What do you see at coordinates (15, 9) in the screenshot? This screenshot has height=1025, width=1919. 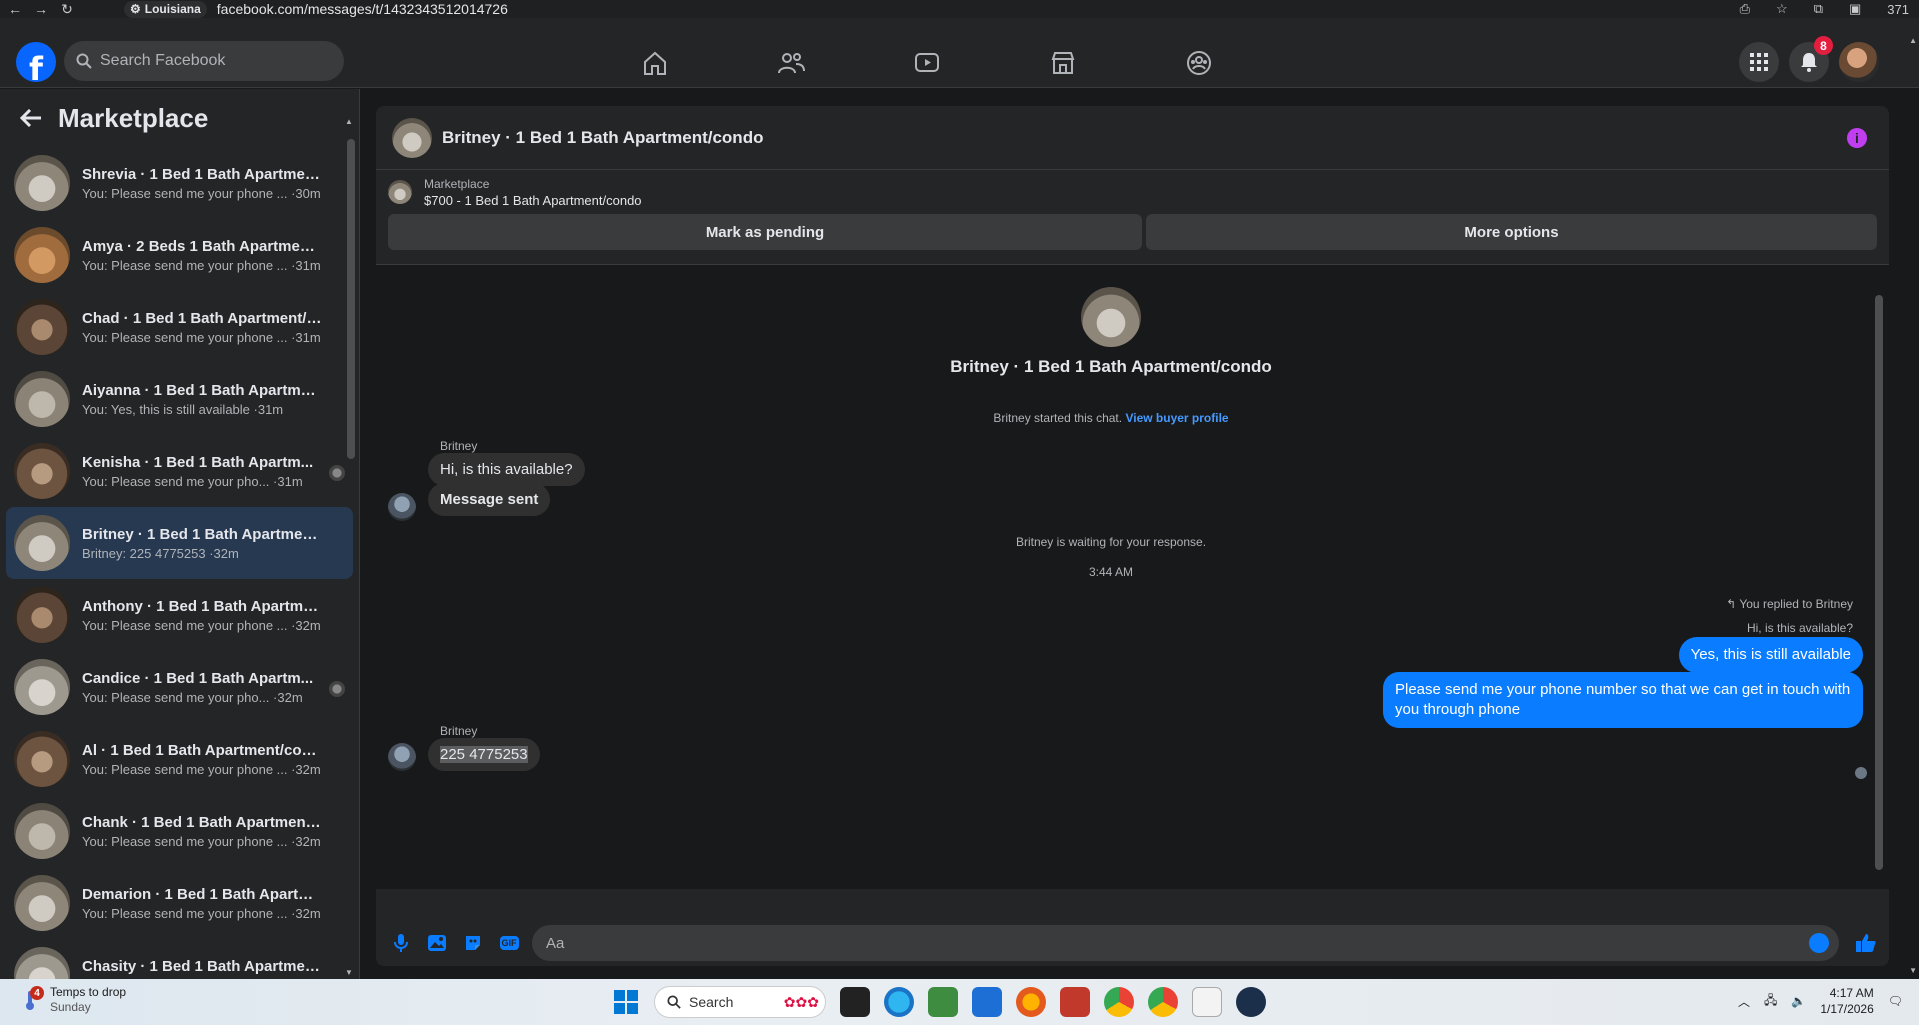 I see `back-arrow-icon: ←` at bounding box center [15, 9].